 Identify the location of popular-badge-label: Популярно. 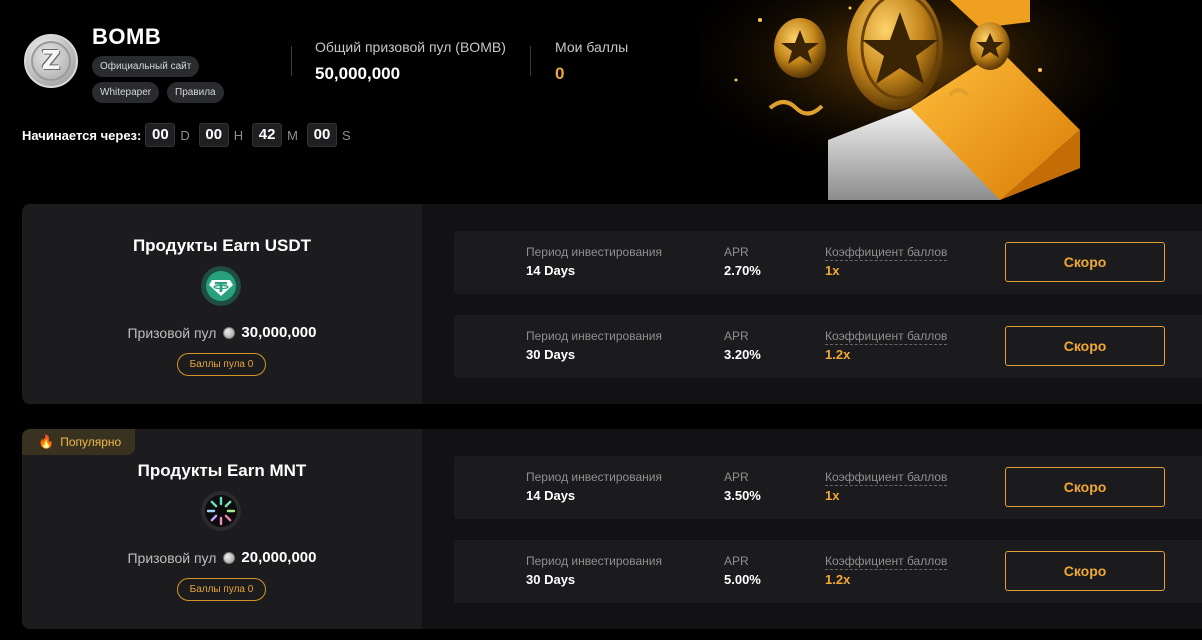
(91, 442).